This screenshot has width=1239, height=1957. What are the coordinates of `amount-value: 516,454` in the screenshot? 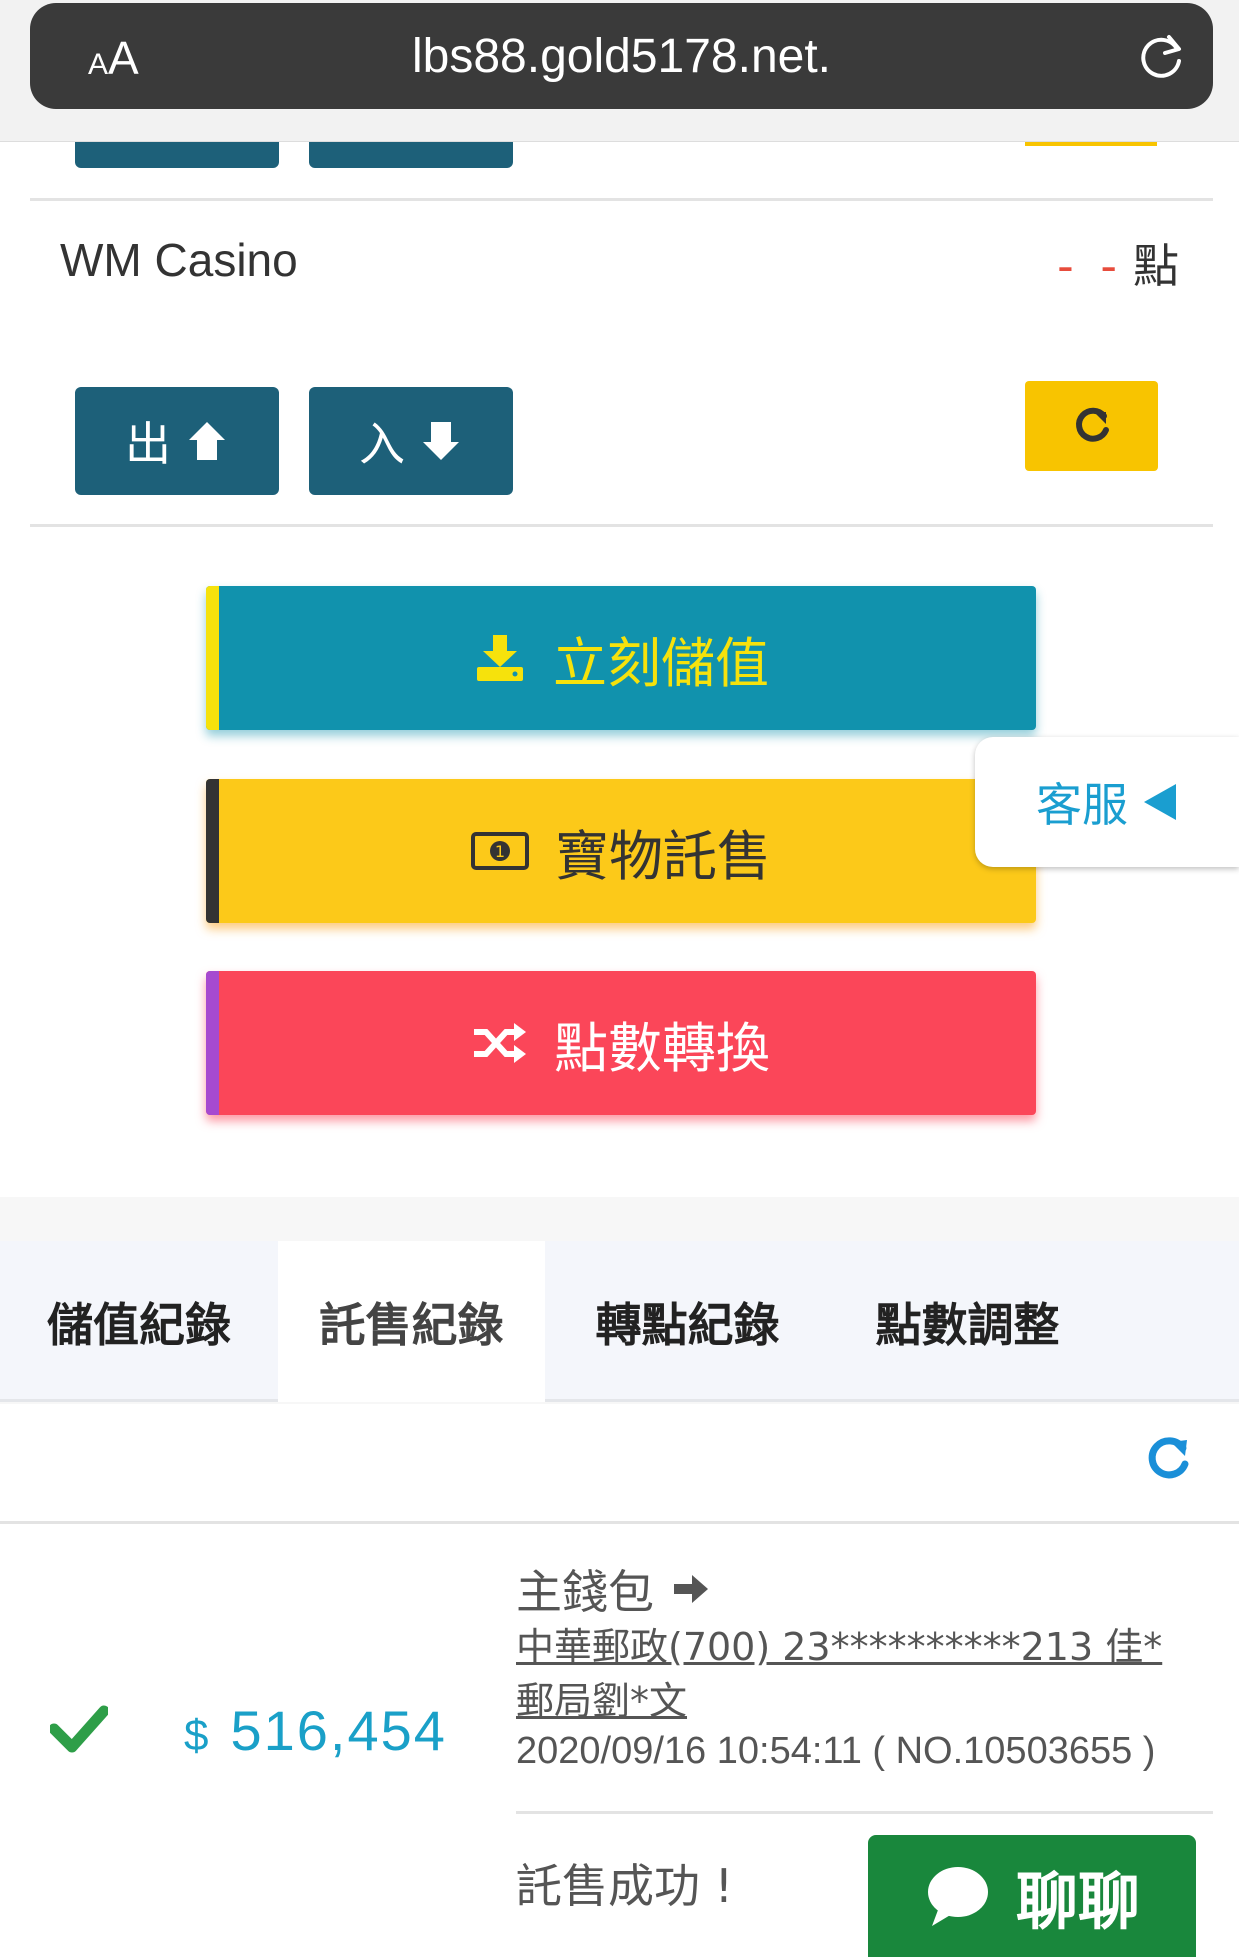 It's located at (338, 1730).